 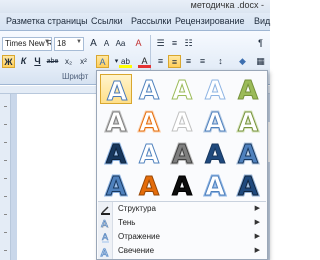 I want to click on window-title: методичка .docx -, so click(x=227, y=5).